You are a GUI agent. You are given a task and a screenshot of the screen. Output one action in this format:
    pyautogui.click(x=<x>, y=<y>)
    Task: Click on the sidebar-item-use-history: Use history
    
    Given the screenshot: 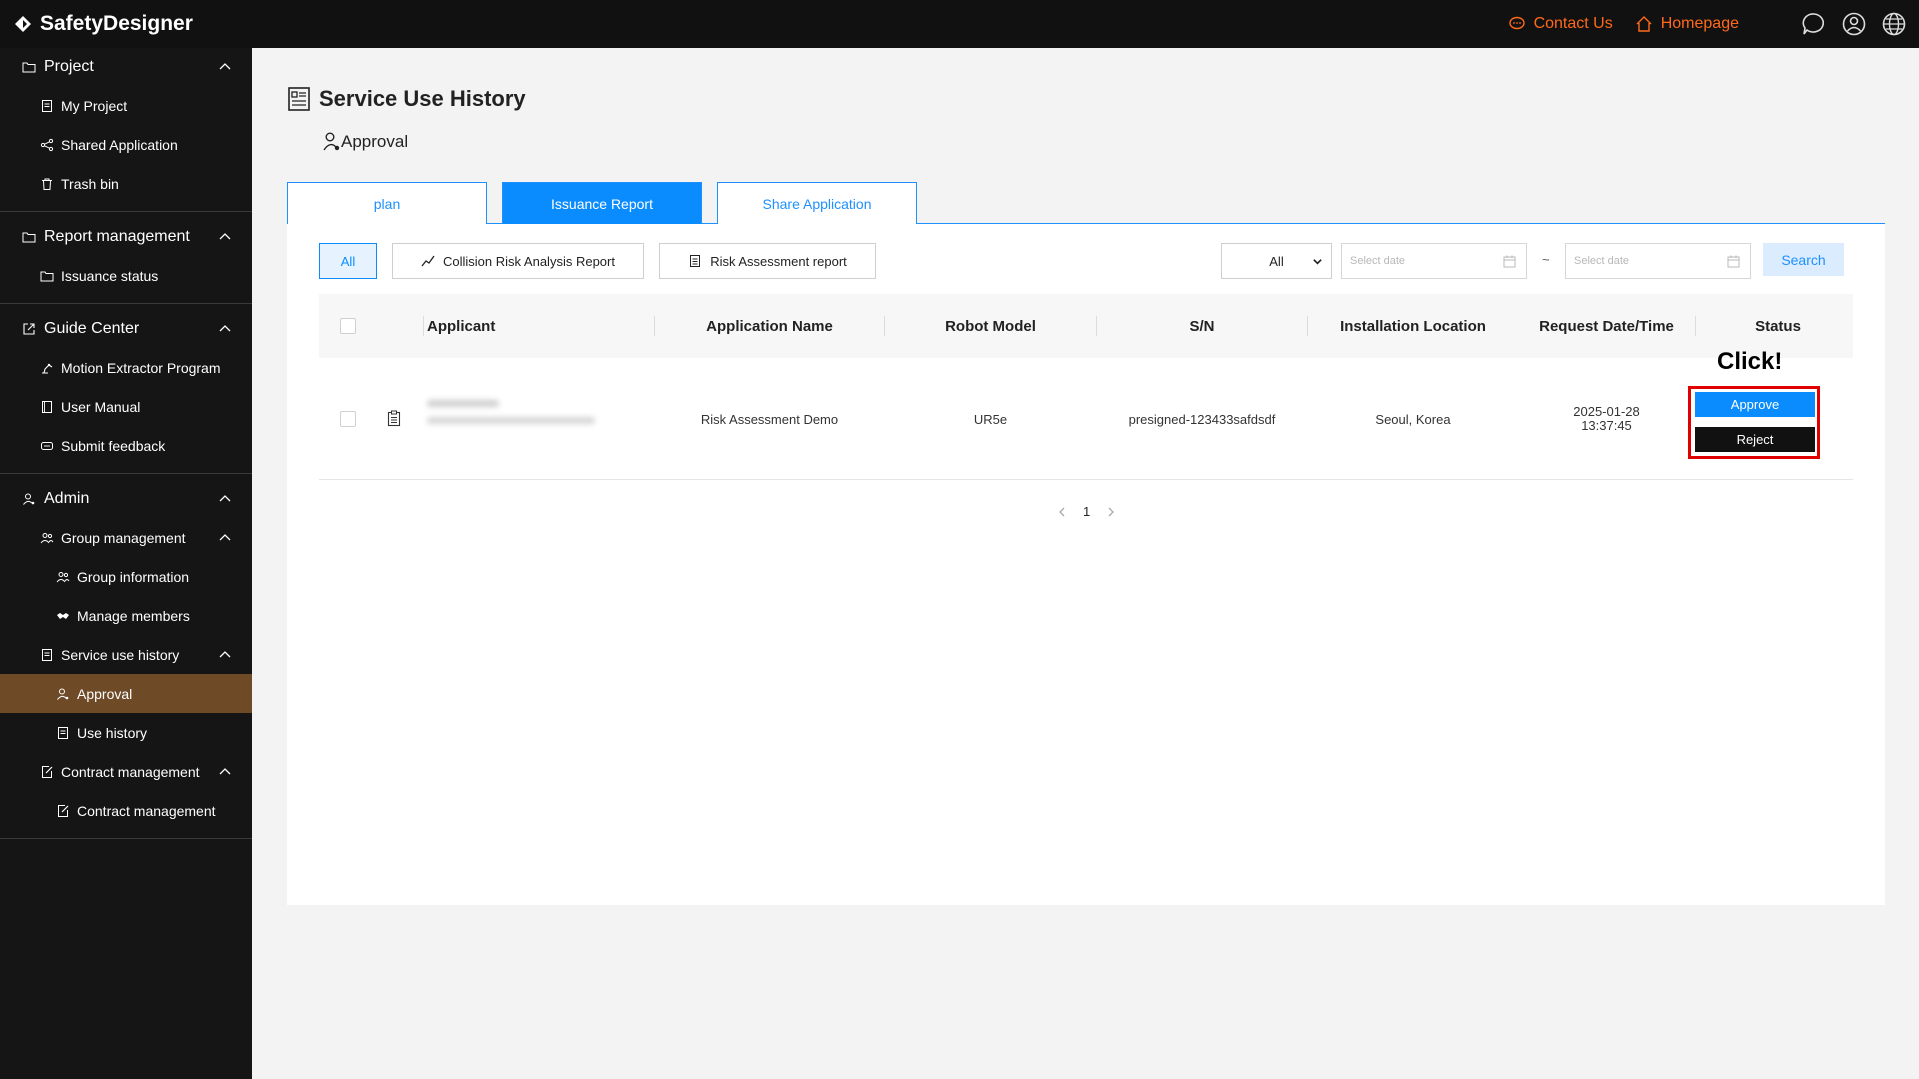 What is the action you would take?
    pyautogui.click(x=126, y=732)
    